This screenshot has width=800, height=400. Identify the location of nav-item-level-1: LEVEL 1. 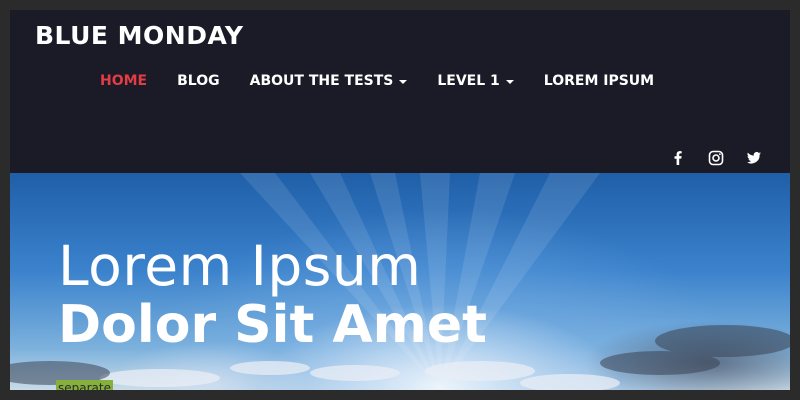
(475, 81).